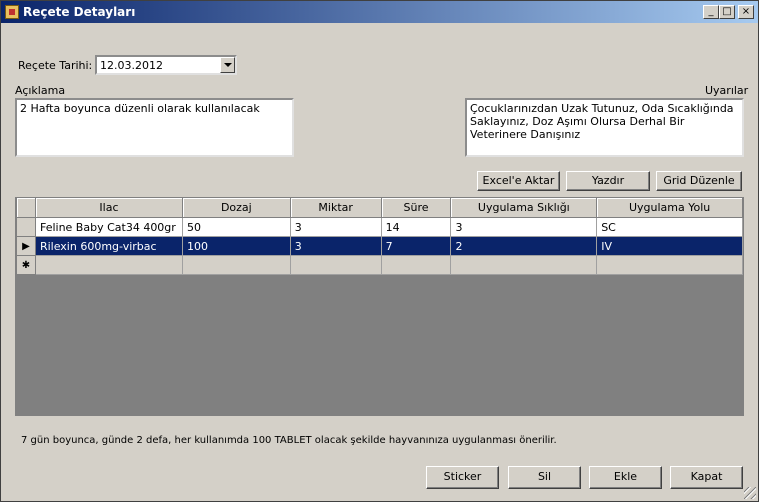 The image size is (759, 502). What do you see at coordinates (236, 227) in the screenshot?
I see `cell-dozaj: 50` at bounding box center [236, 227].